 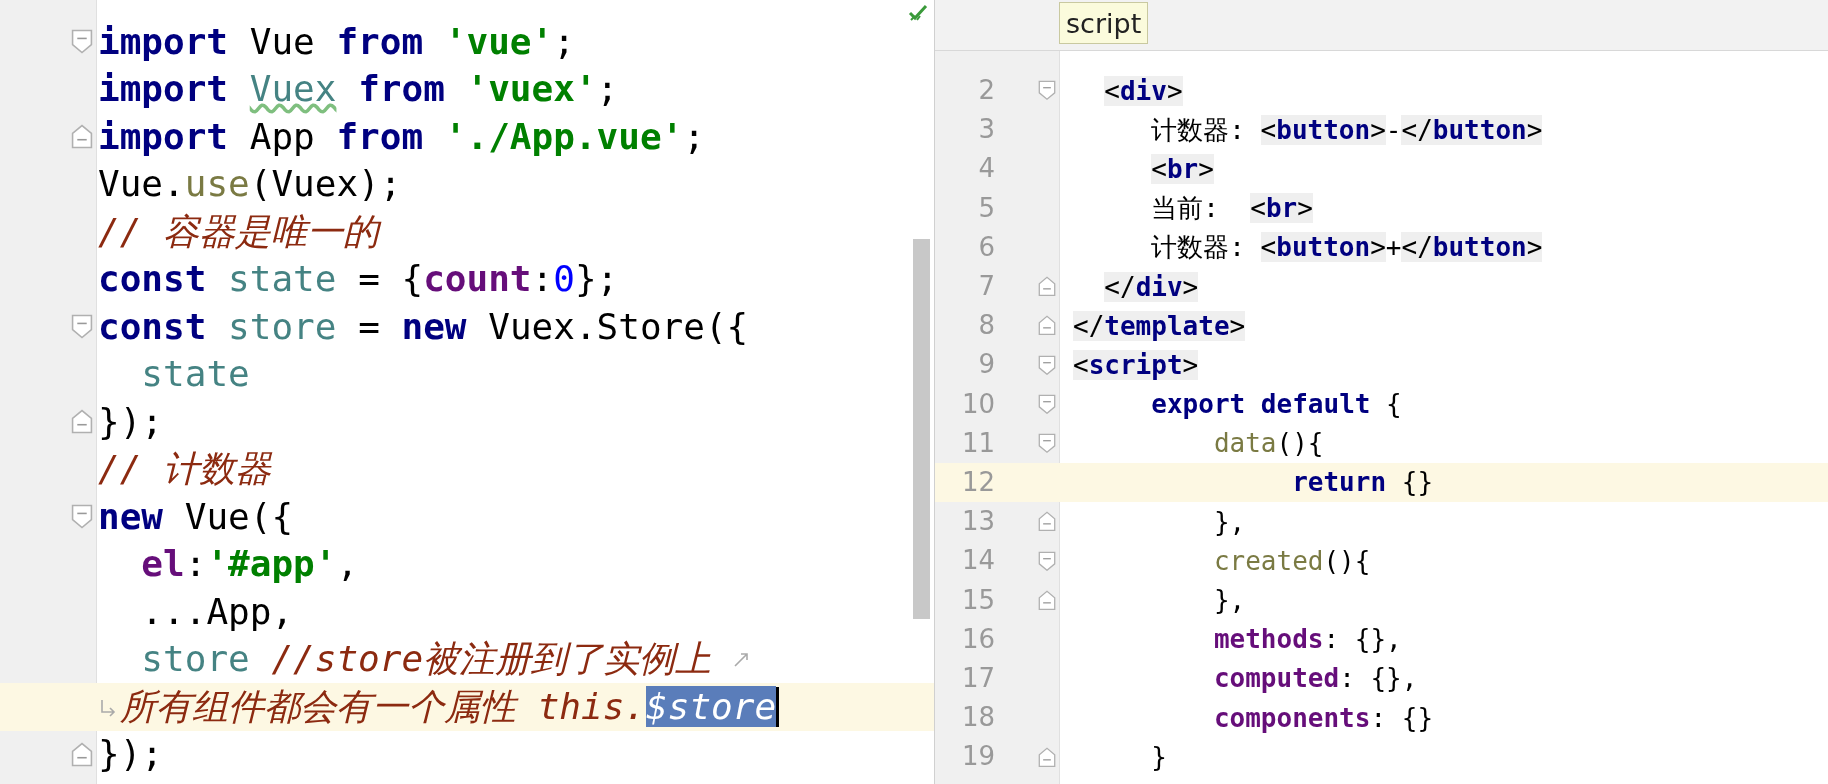 I want to click on line-number: 6, so click(x=986, y=247).